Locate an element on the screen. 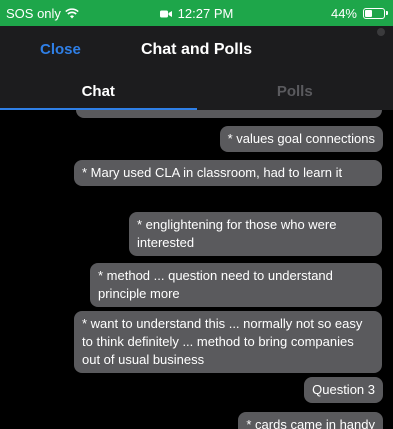 This screenshot has width=393, height=429. clock: 12:27 PM is located at coordinates (205, 13).